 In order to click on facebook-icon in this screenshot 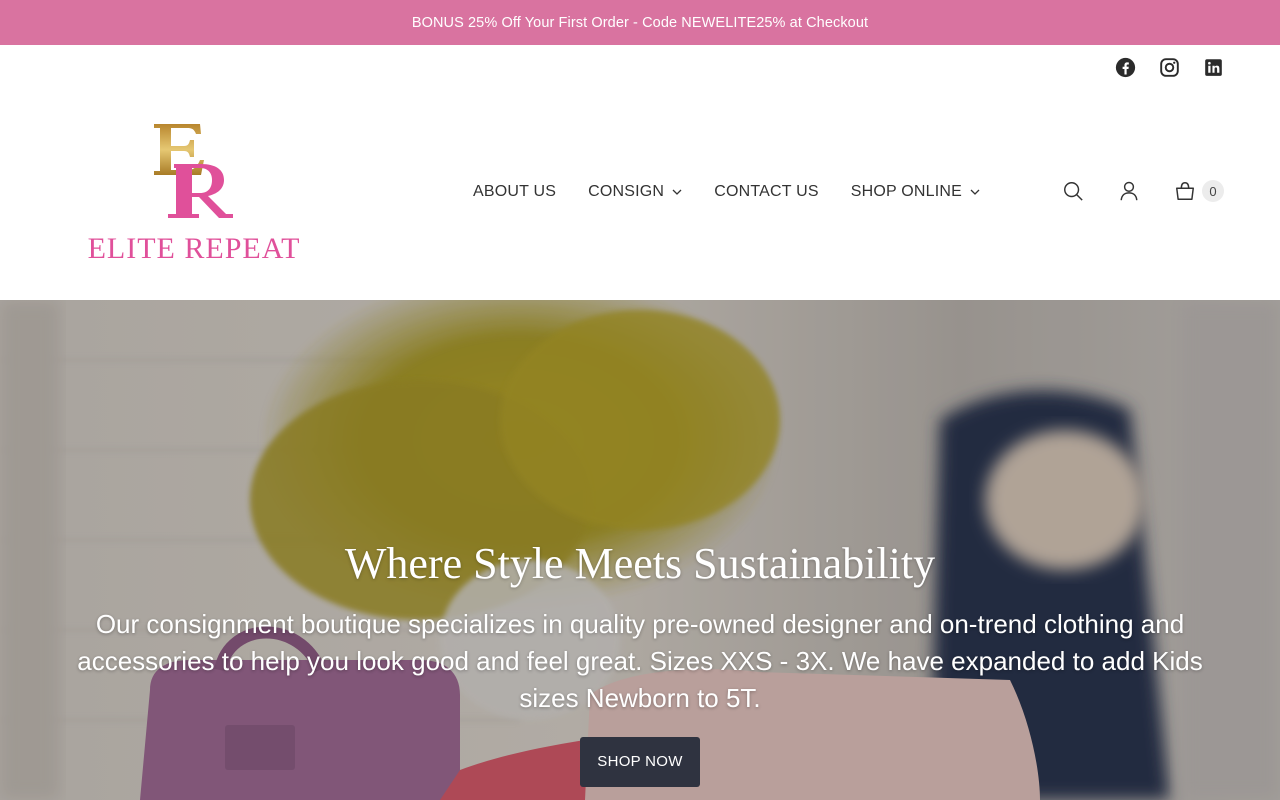, I will do `click(1125, 67)`.